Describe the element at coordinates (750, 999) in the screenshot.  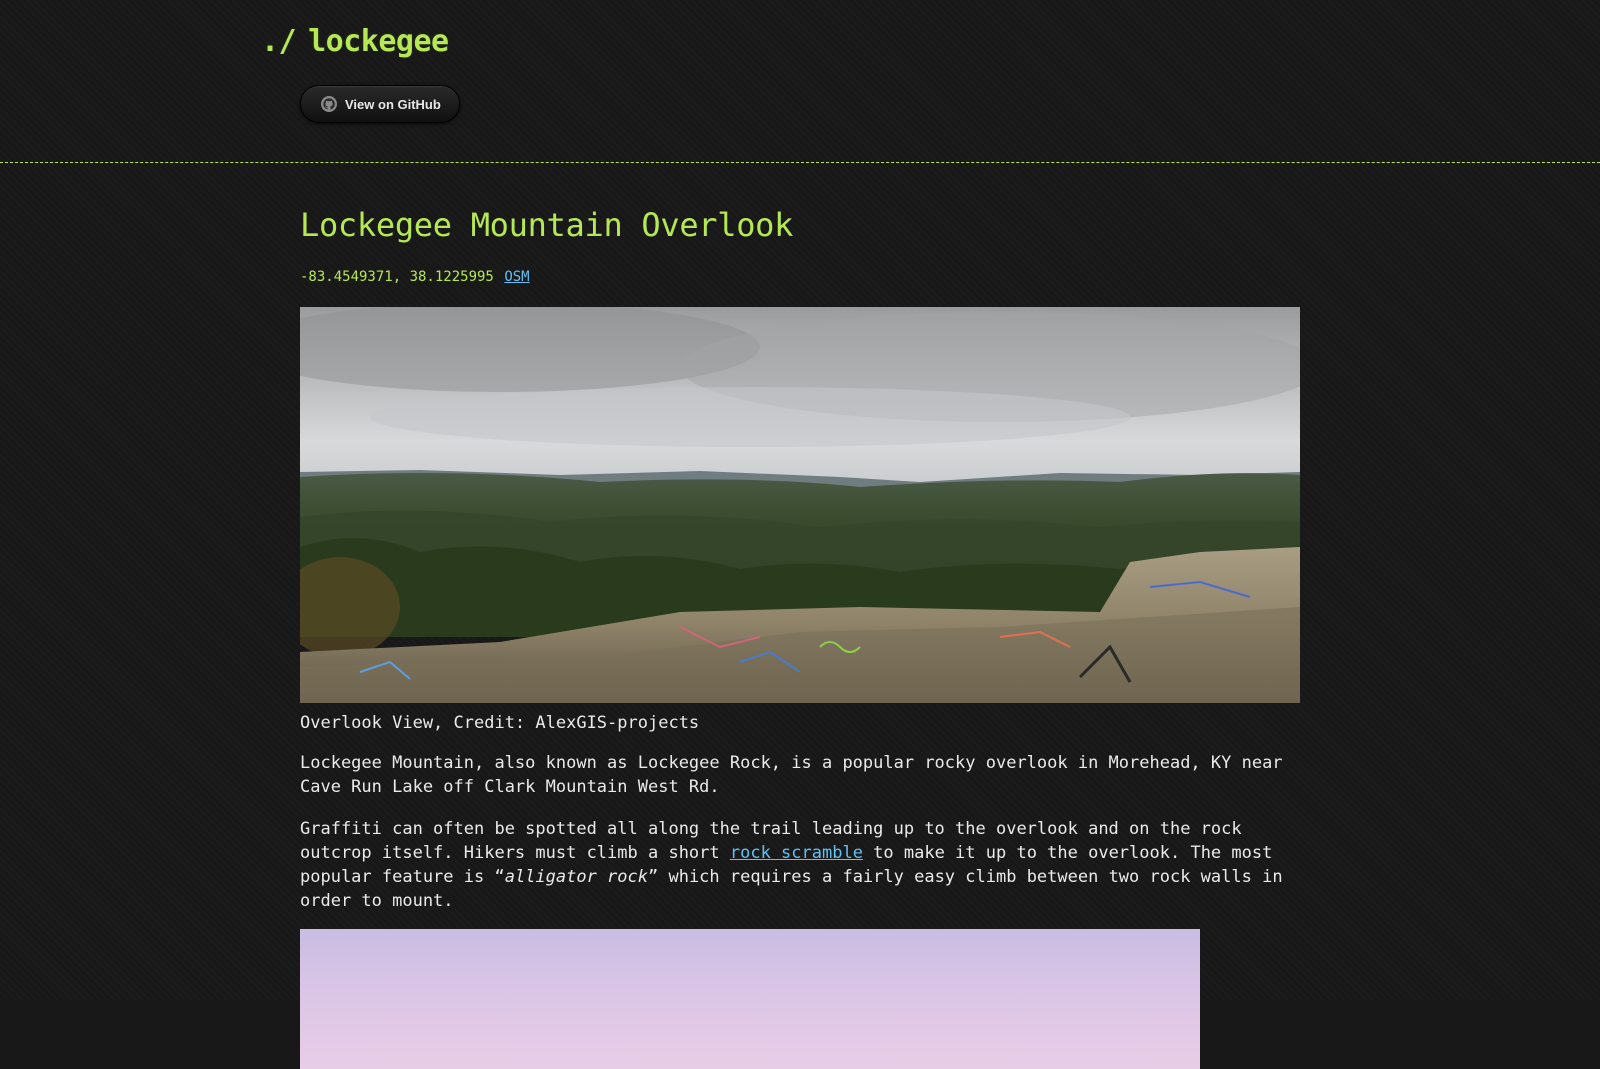
I see `sunset-photo` at that location.